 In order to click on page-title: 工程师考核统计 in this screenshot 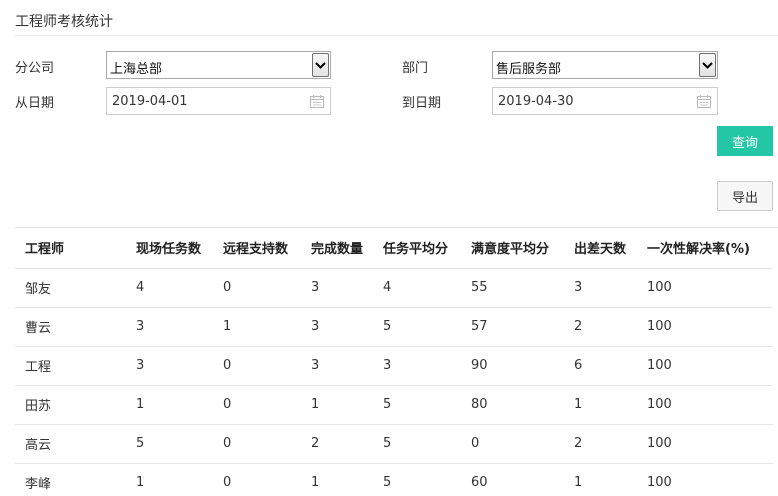, I will do `click(64, 22)`.